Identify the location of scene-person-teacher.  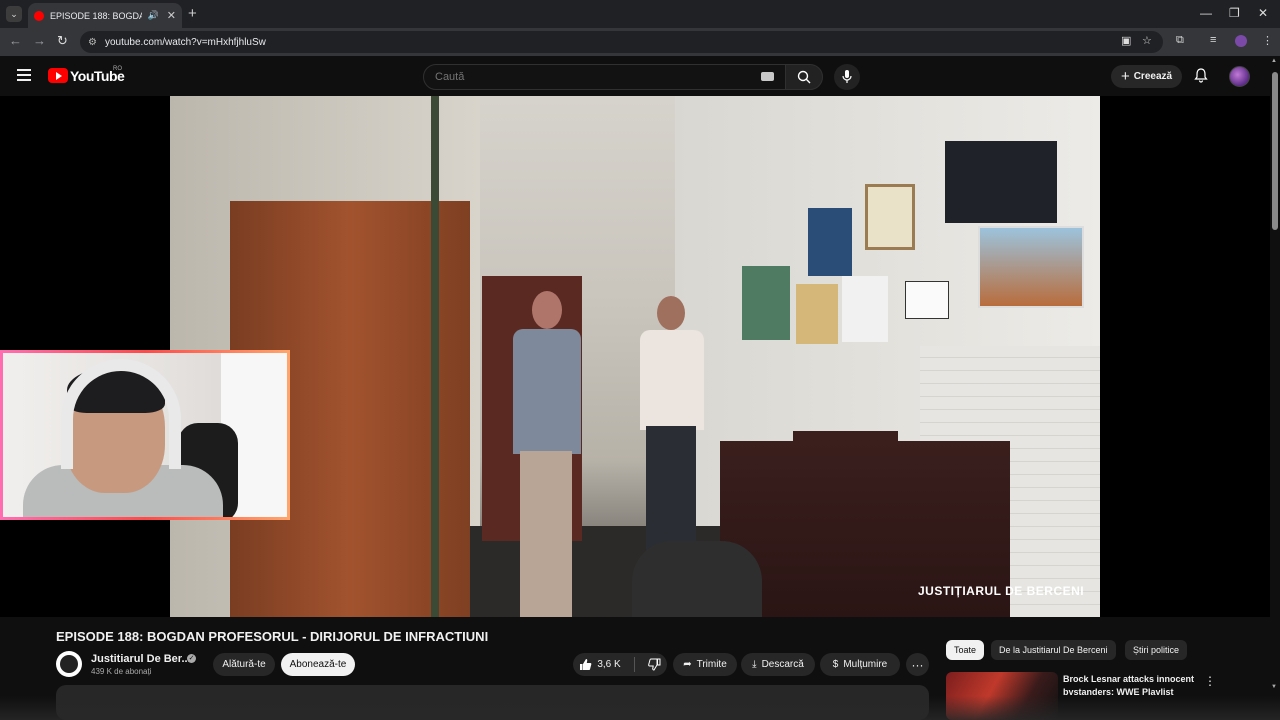
(545, 454).